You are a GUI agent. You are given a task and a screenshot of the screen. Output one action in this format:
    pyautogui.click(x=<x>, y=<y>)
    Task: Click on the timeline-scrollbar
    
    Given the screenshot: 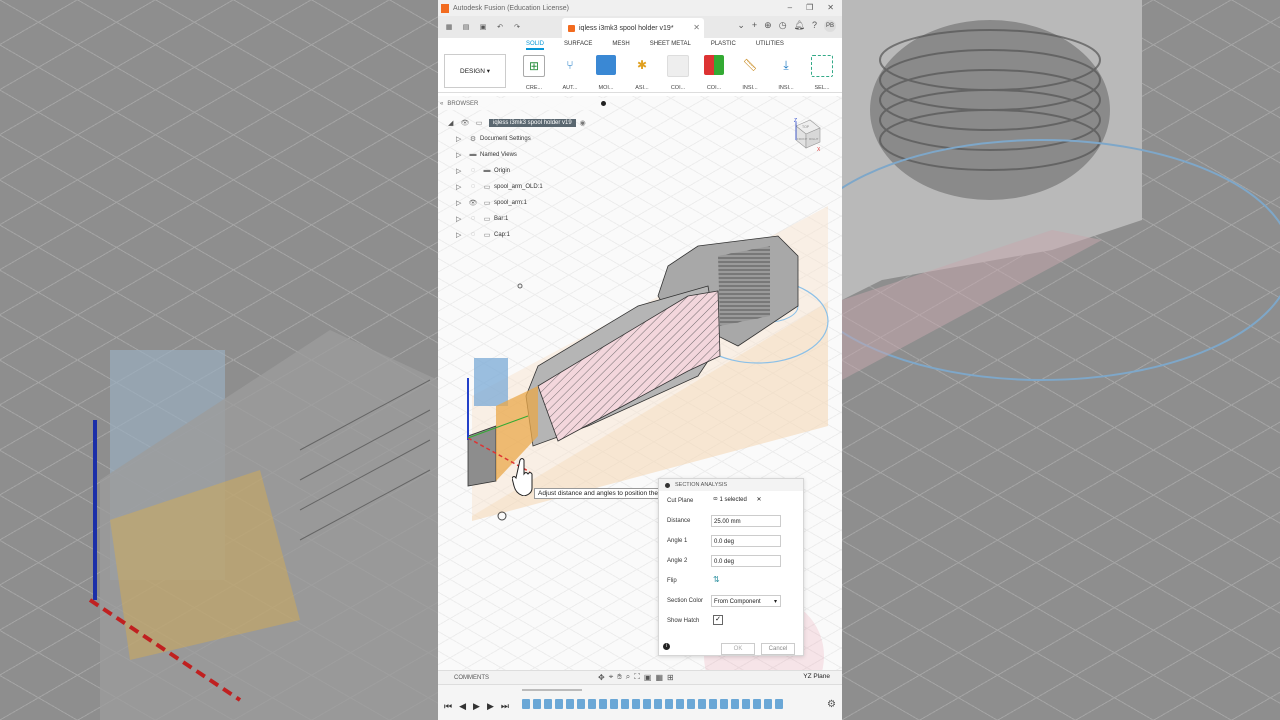 What is the action you would take?
    pyautogui.click(x=552, y=690)
    